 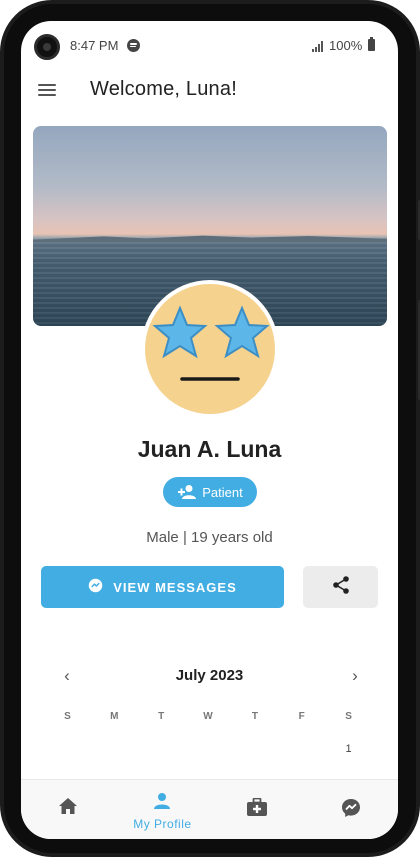 I want to click on nav-my-profile-label: My Profile, so click(x=162, y=824).